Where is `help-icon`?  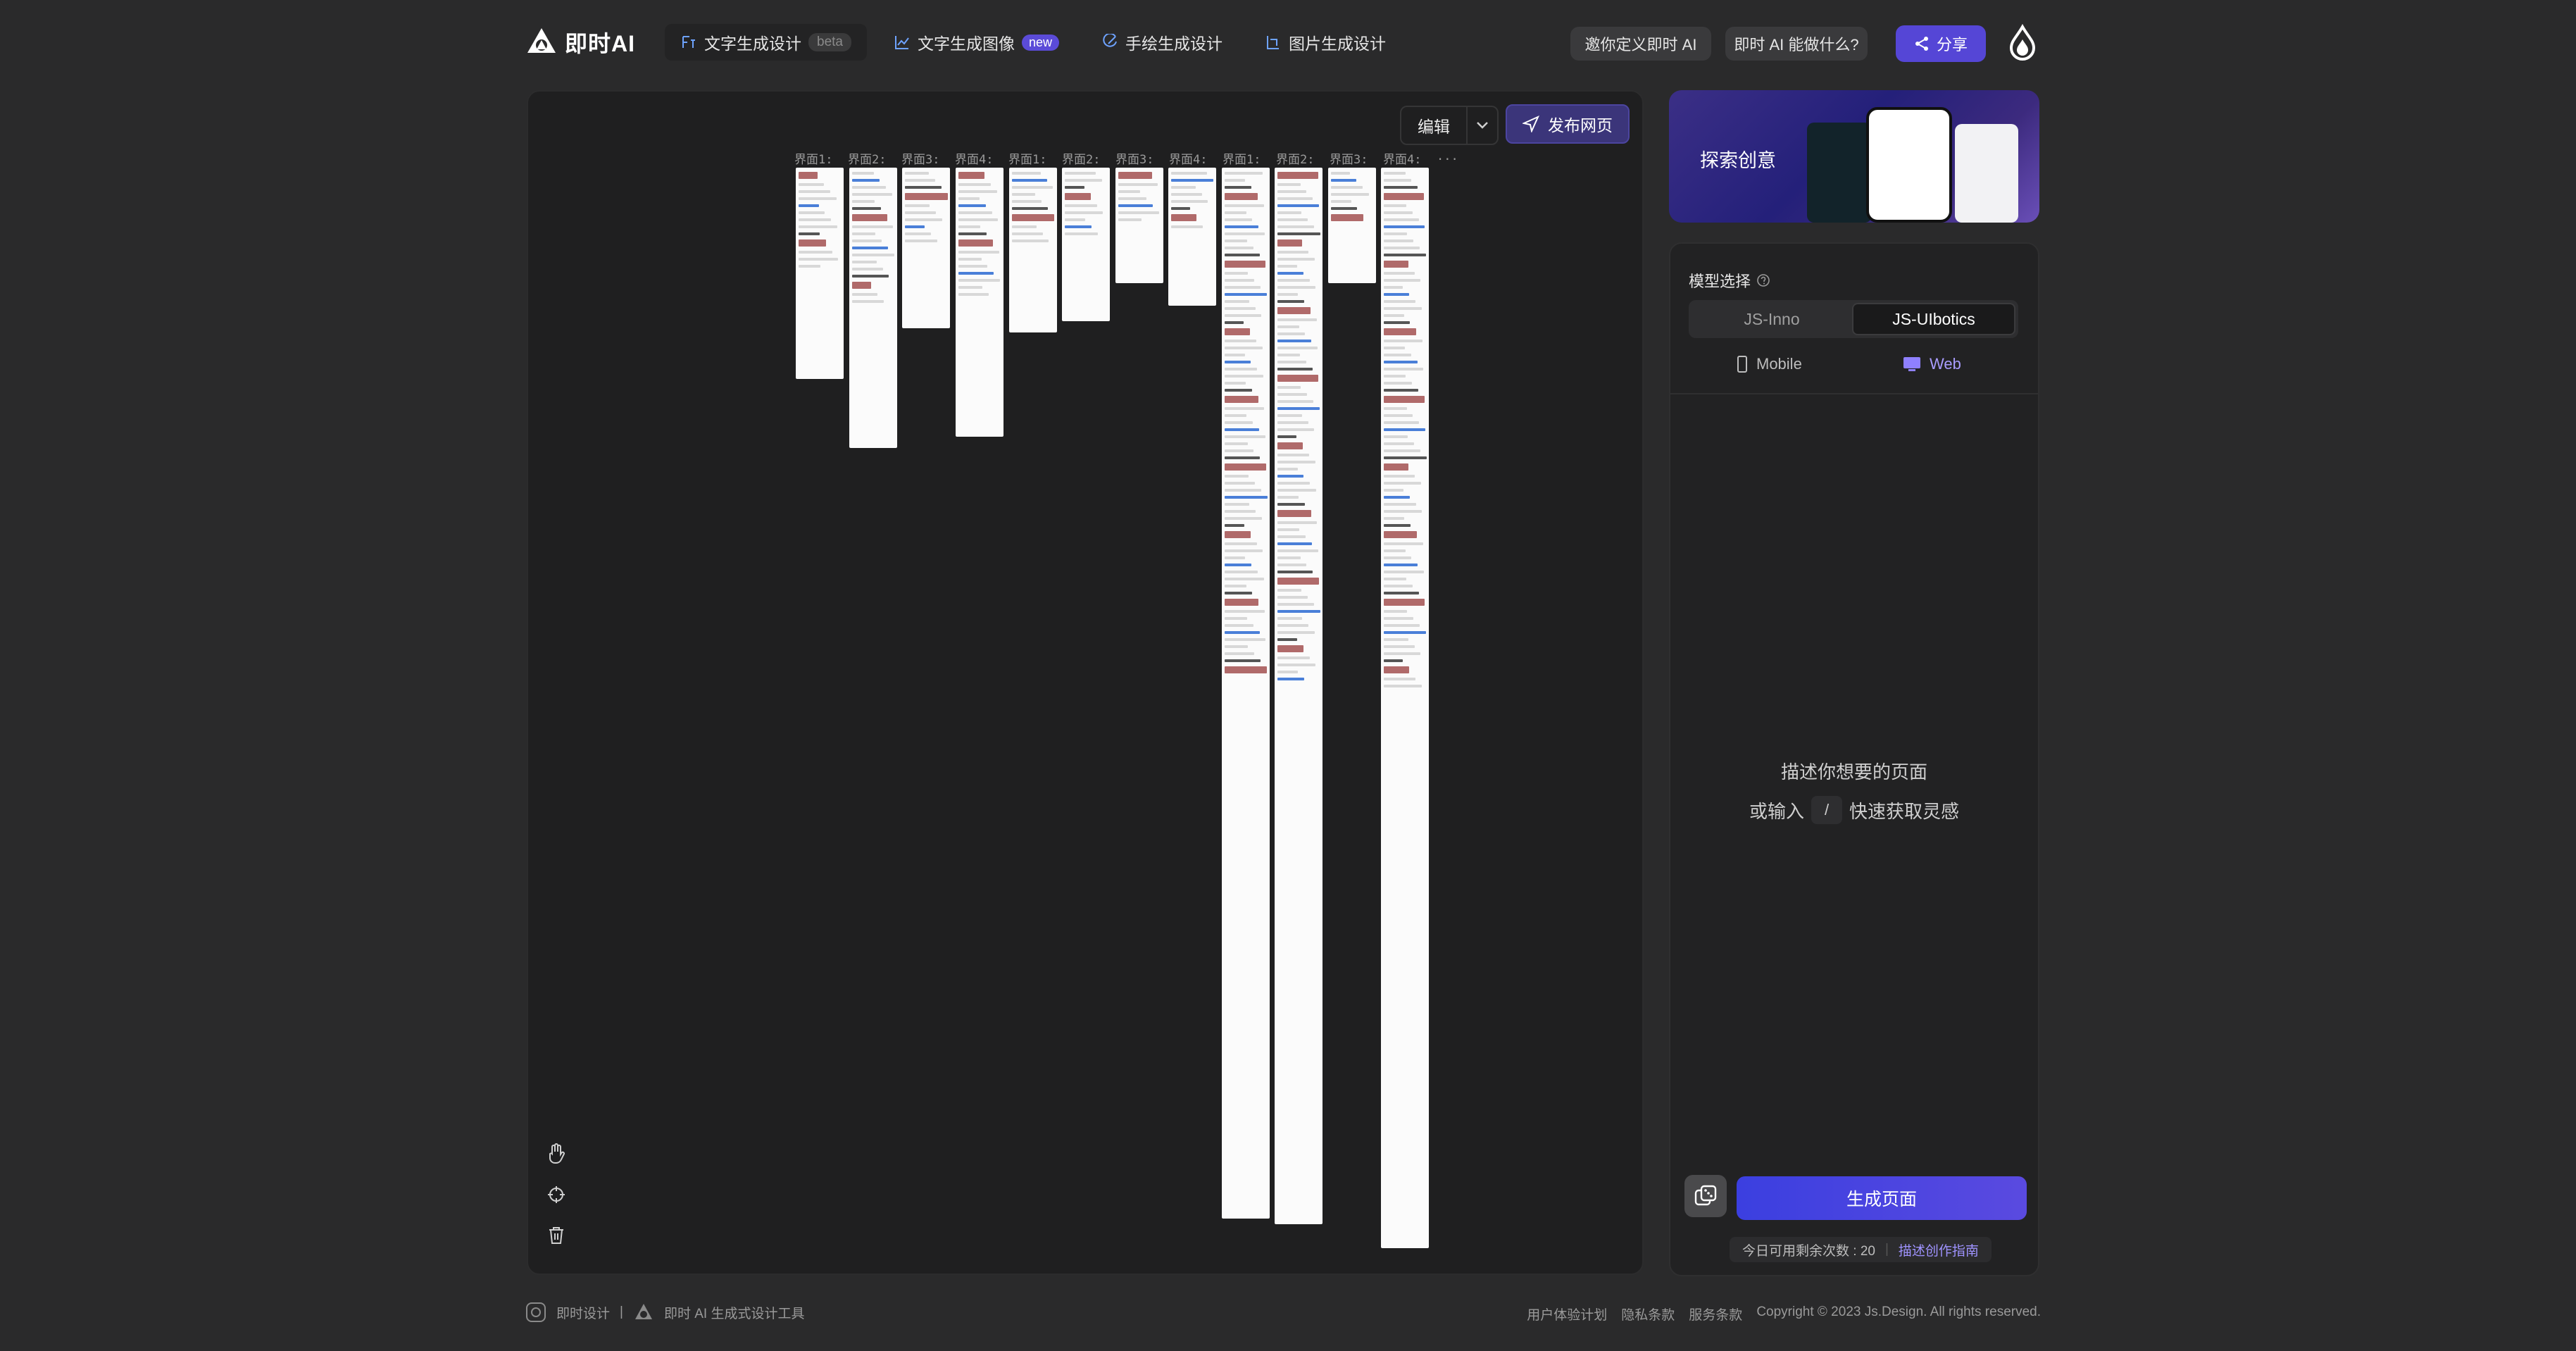 help-icon is located at coordinates (1763, 280).